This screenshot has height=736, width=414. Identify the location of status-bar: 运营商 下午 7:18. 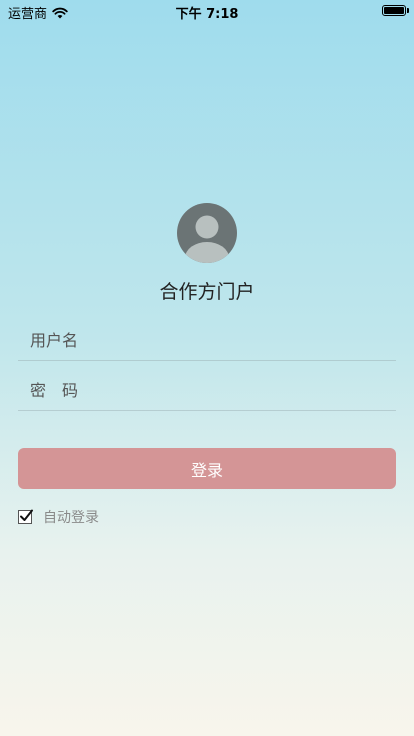
(207, 11).